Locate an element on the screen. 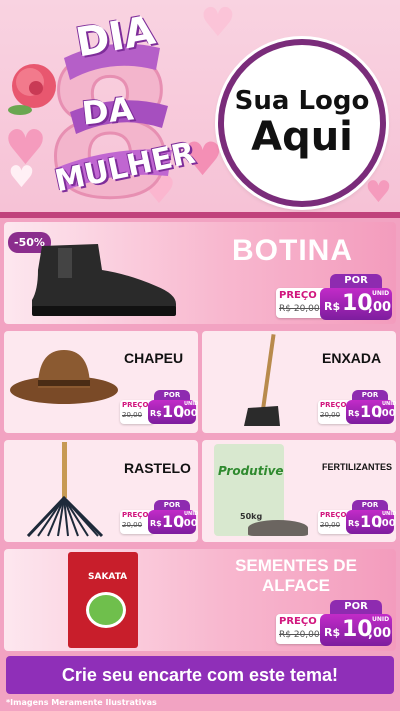 This screenshot has width=400, height=711. price-tag-rastelo: POR PREÇO 20,00 R$ 10 ,00 UNID is located at coordinates (159, 518).